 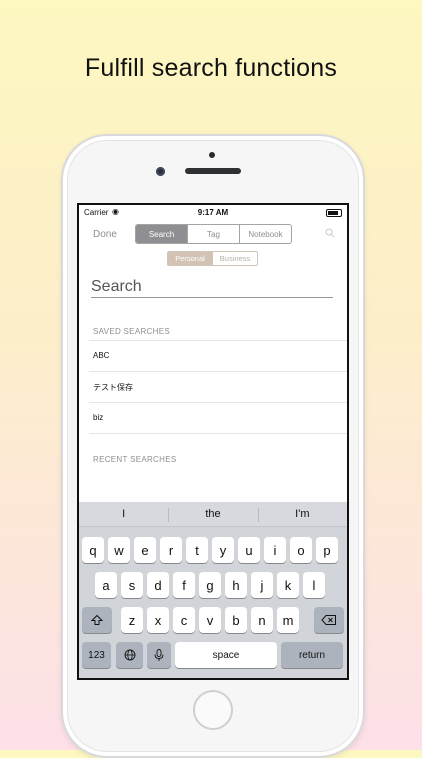 I want to click on prediction-3: I'm, so click(x=302, y=515).